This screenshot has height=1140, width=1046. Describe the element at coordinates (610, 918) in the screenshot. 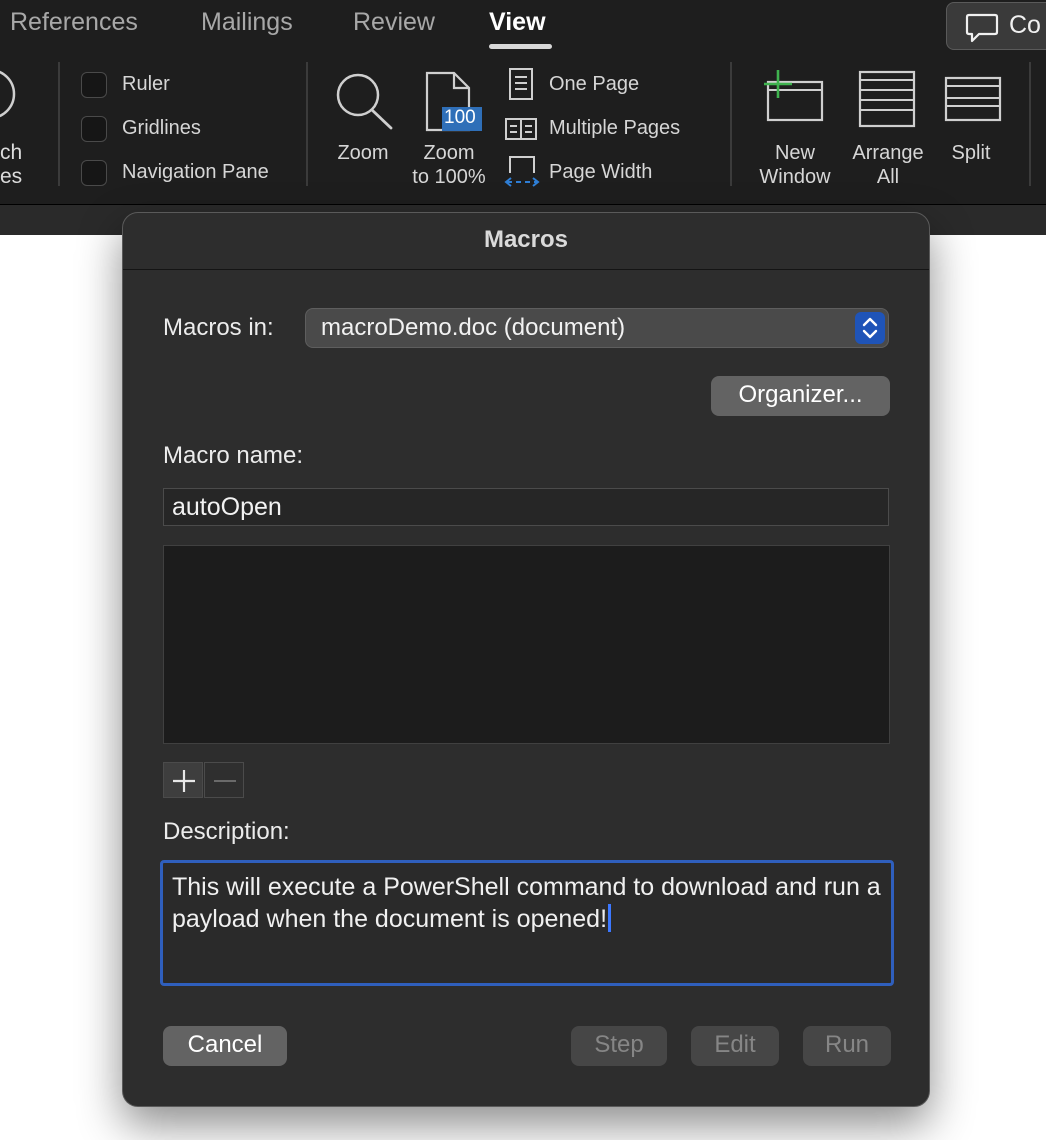

I see `text-caret` at that location.